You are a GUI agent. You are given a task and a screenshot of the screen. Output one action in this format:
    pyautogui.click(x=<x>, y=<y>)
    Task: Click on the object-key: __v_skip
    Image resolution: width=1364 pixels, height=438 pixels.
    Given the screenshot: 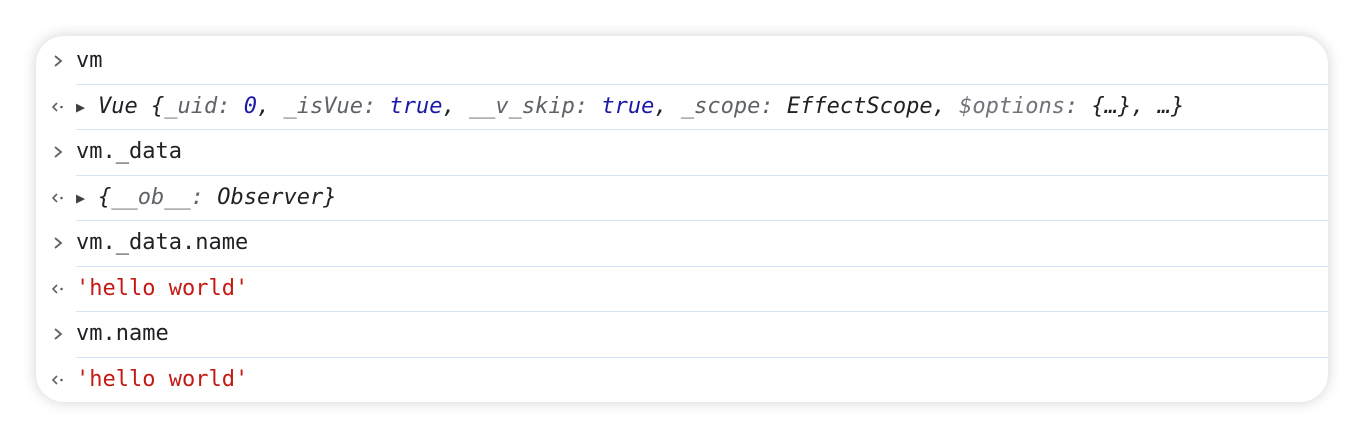 What is the action you would take?
    pyautogui.click(x=521, y=106)
    